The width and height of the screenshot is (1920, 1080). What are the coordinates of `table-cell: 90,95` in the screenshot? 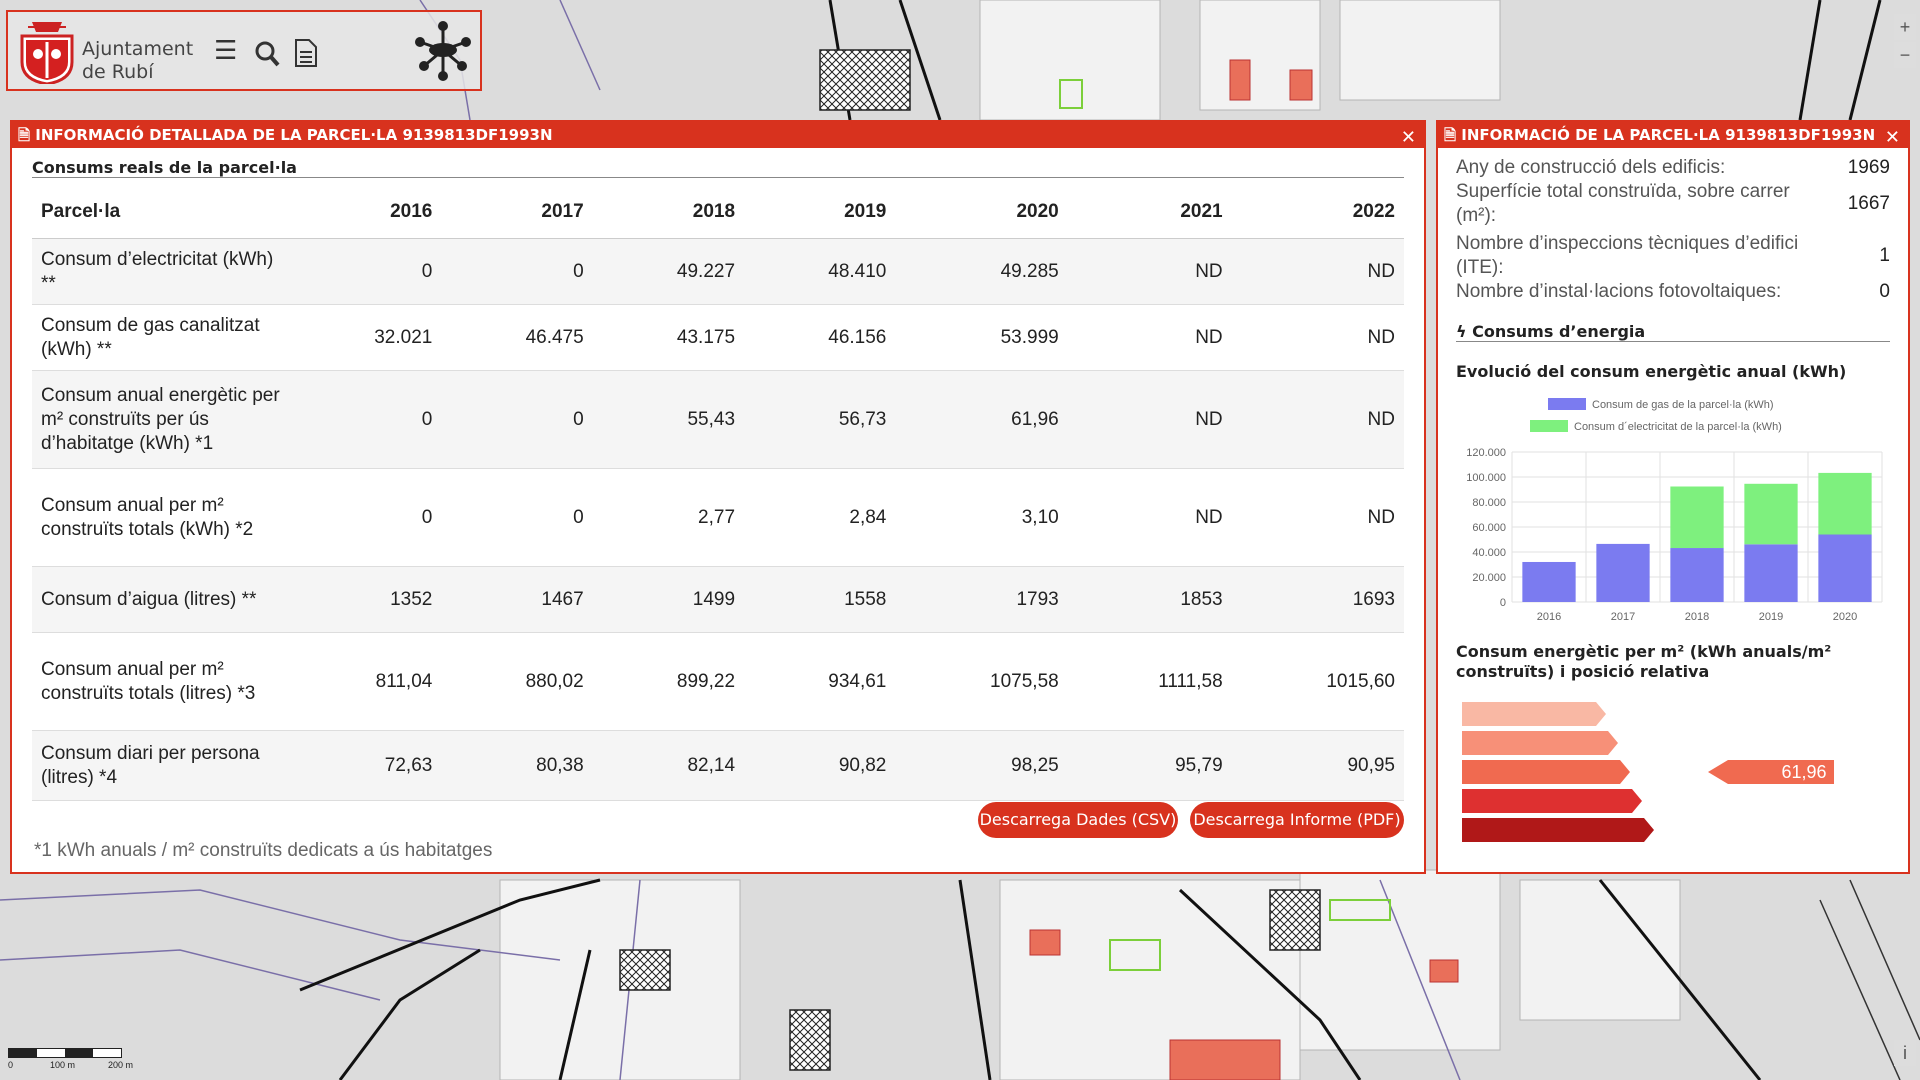 It's located at (1317, 765).